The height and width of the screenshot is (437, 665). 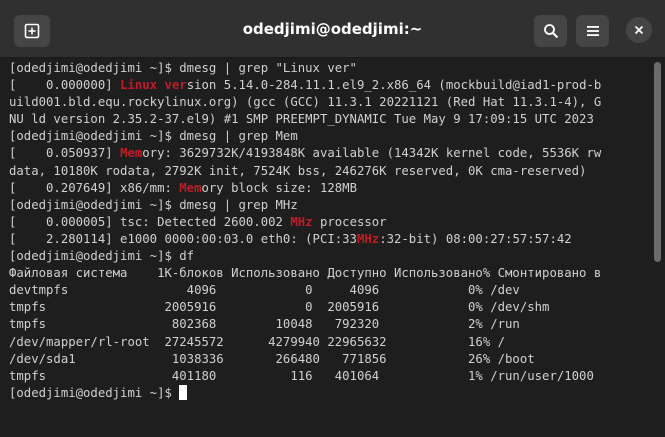 I want to click on new-tab-button, so click(x=32, y=31).